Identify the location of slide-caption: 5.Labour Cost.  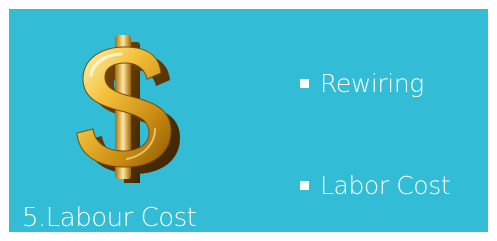
(109, 218).